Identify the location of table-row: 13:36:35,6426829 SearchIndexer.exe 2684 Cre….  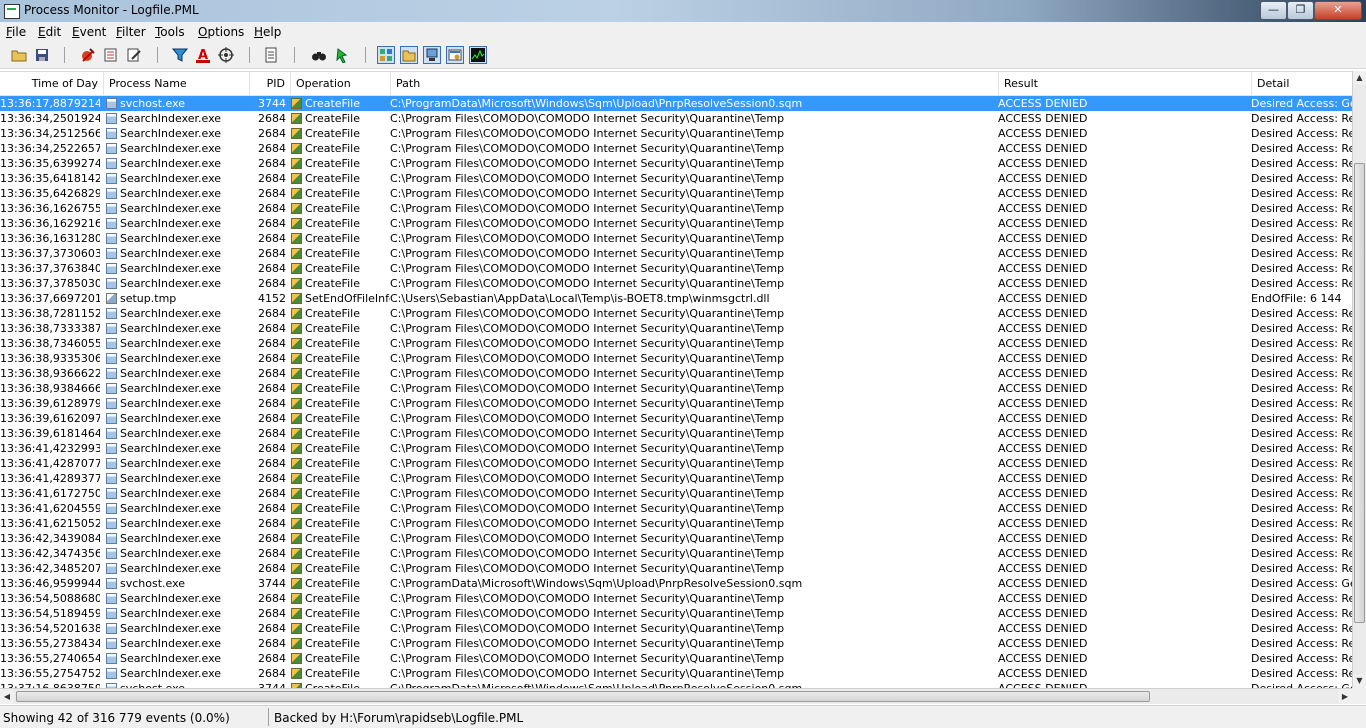
(676, 193).